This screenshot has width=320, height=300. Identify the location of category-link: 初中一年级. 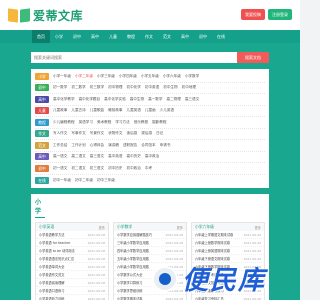
(62, 180).